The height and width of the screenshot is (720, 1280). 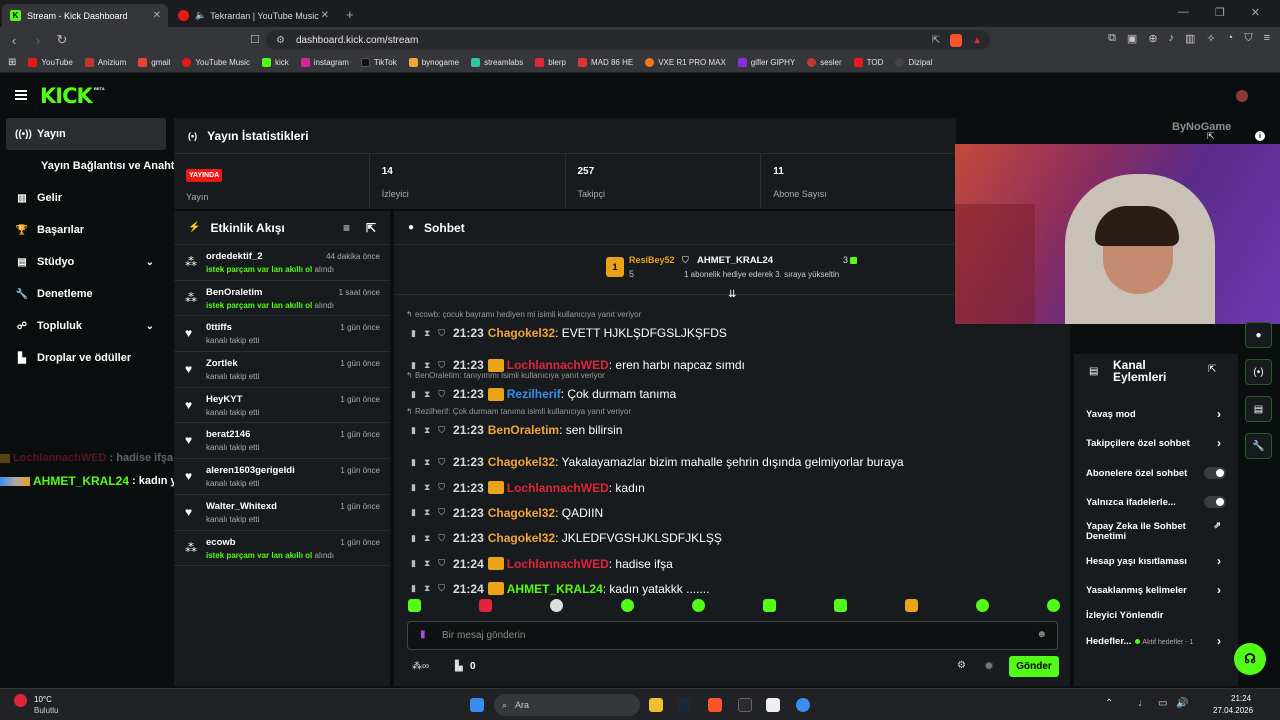 I want to click on screenshot-icon: ▣, so click(x=1132, y=38).